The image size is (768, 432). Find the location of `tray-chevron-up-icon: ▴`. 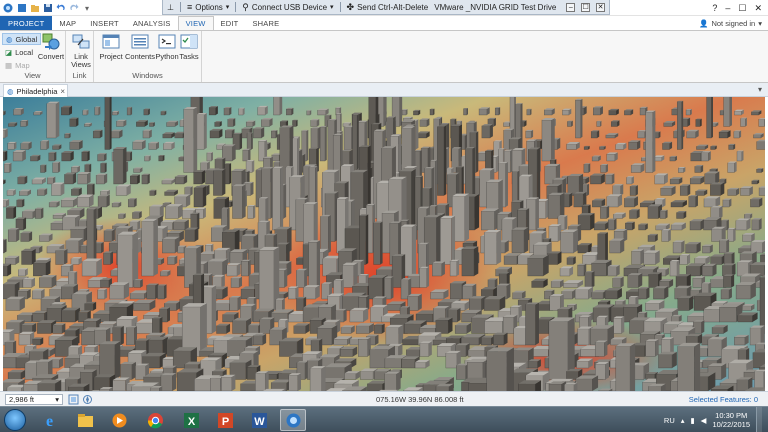

tray-chevron-up-icon: ▴ is located at coordinates (683, 420).